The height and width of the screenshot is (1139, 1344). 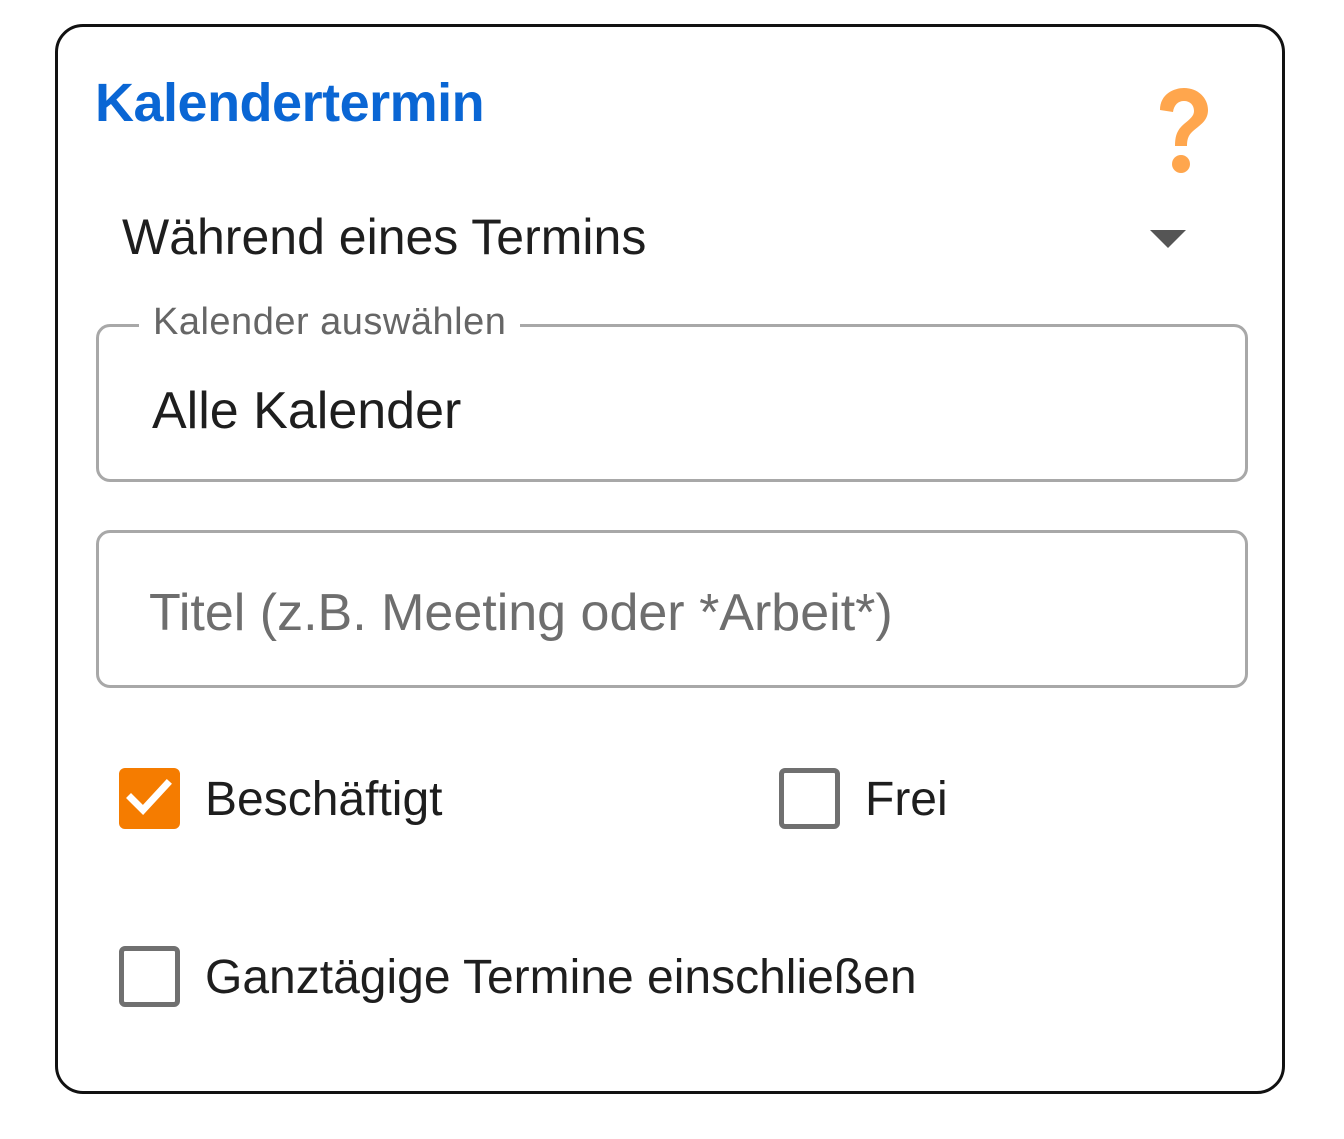 I want to click on checkmark-icon, so click(x=149, y=797).